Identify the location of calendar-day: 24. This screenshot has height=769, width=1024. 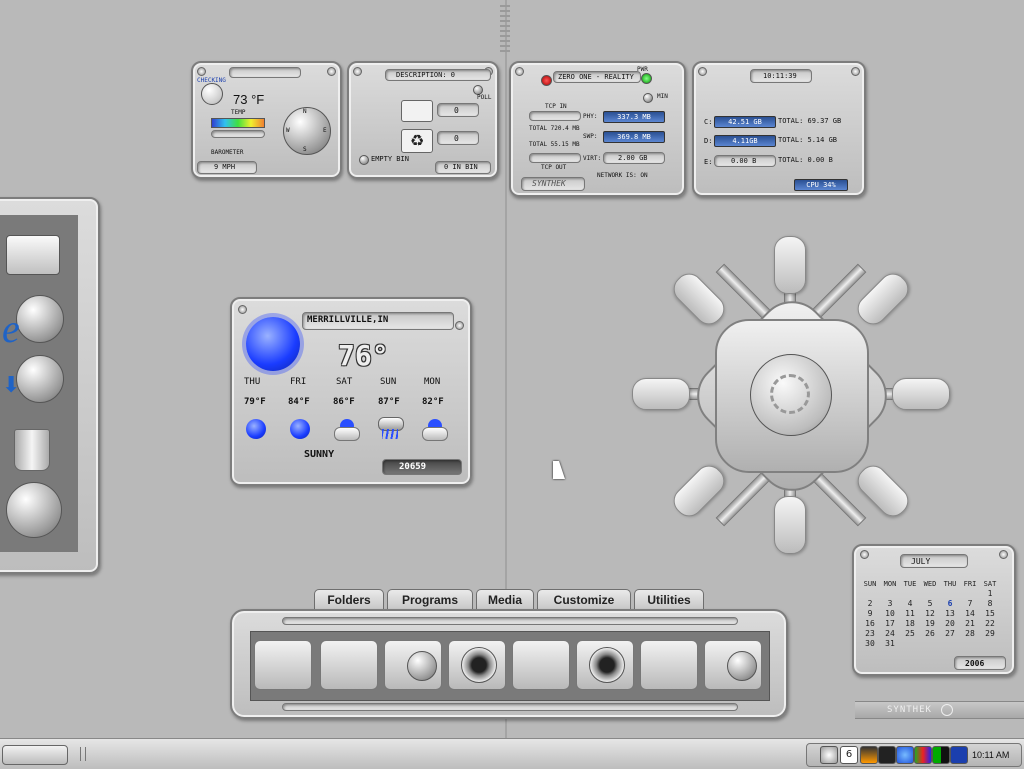
(890, 633).